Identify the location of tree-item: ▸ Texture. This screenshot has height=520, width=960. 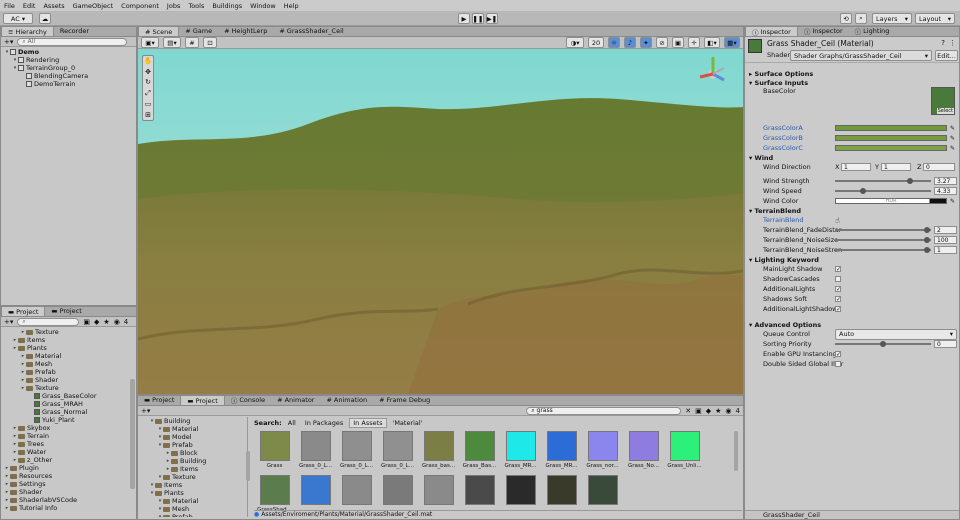
(68, 332).